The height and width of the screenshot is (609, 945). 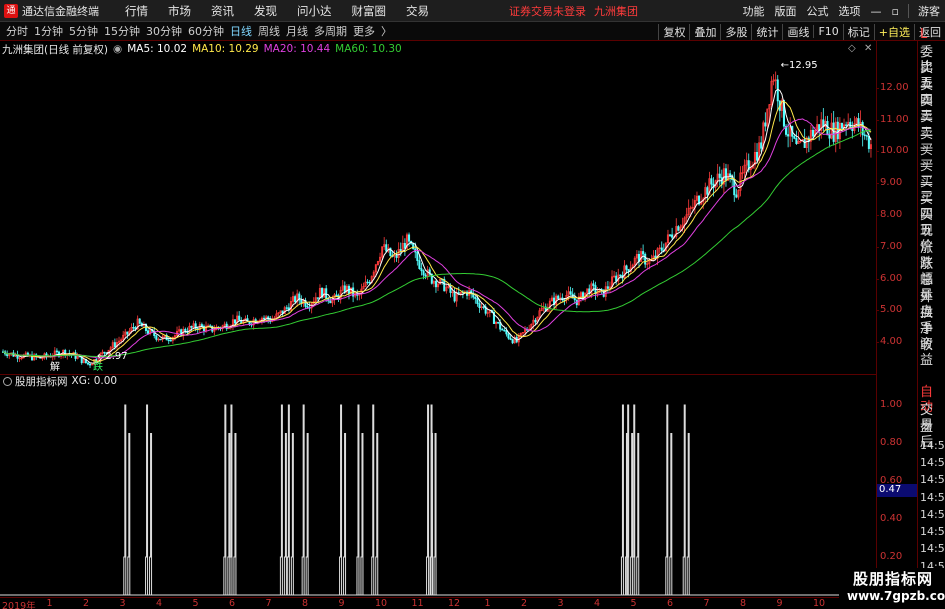 What do you see at coordinates (458, 603) in the screenshot?
I see `date-axis: 2019年1234567891011121234567891011` at bounding box center [458, 603].